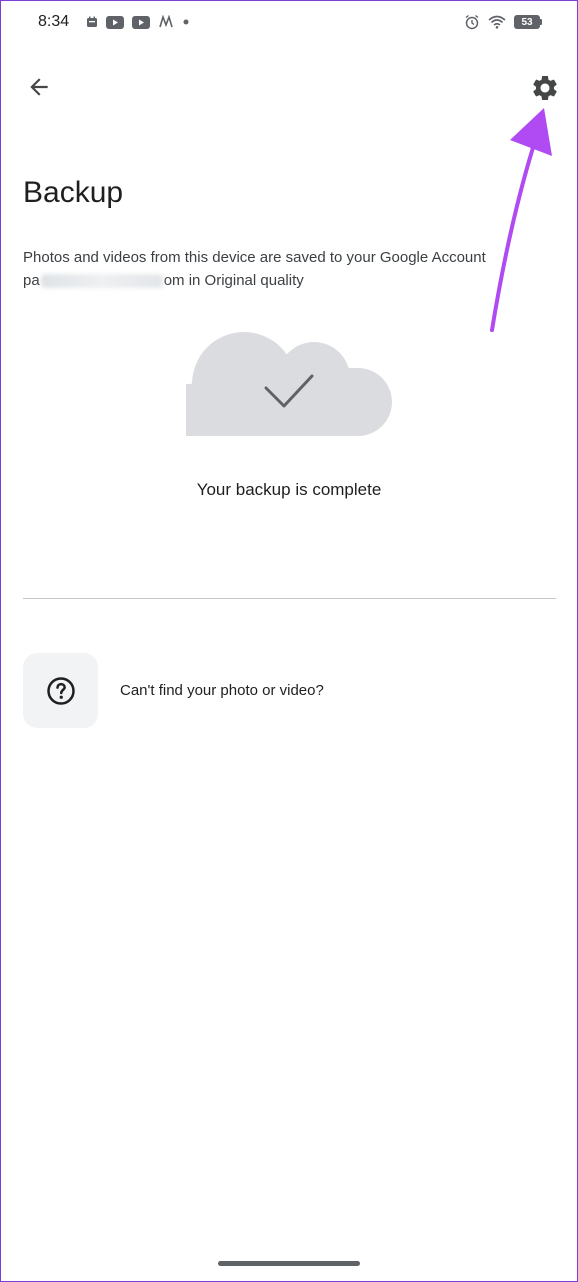 The image size is (578, 1282). I want to click on cloud-check-illustration, so click(289, 384).